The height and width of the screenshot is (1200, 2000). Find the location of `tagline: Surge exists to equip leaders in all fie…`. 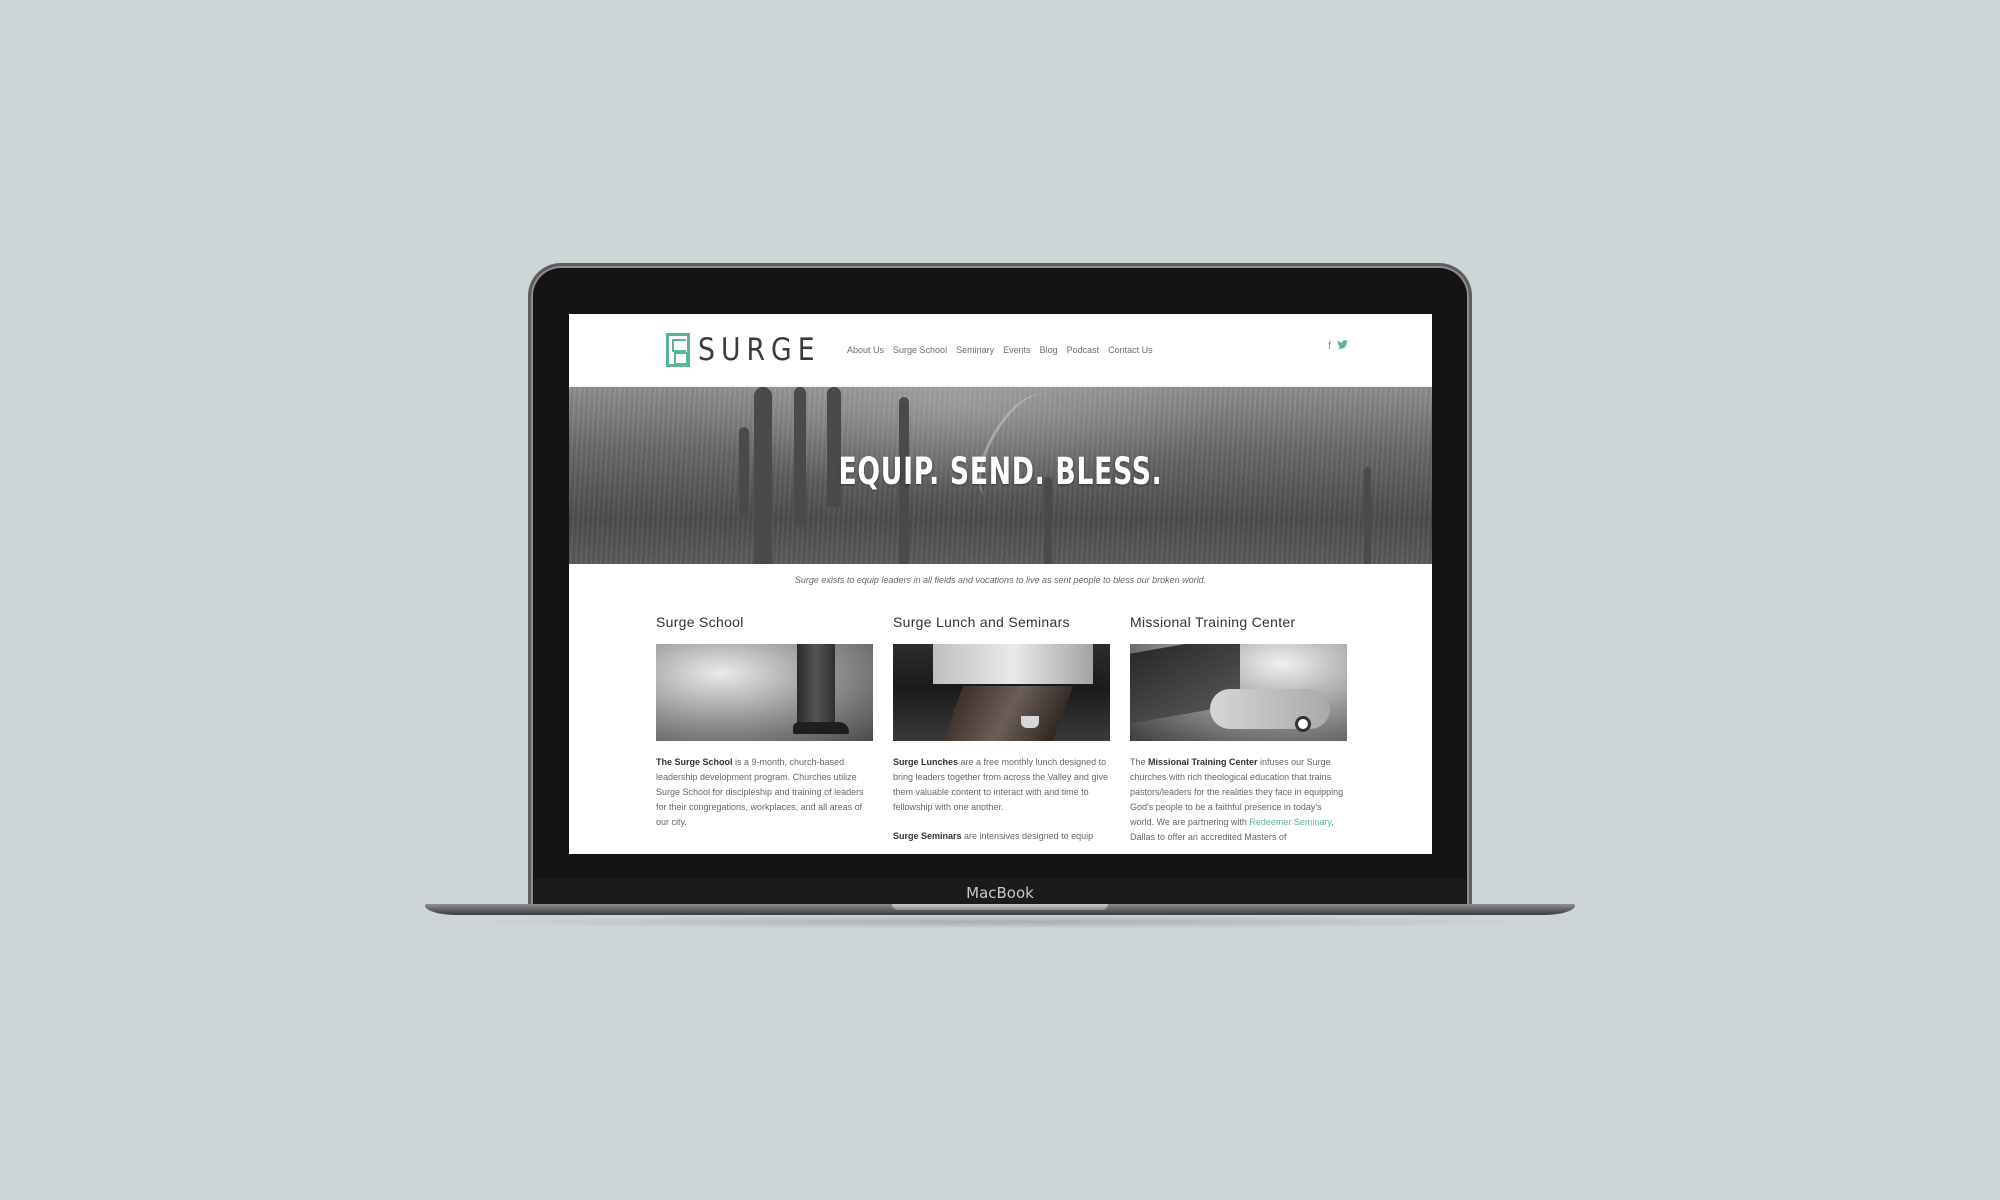

tagline: Surge exists to equip leaders in all fie… is located at coordinates (1000, 580).